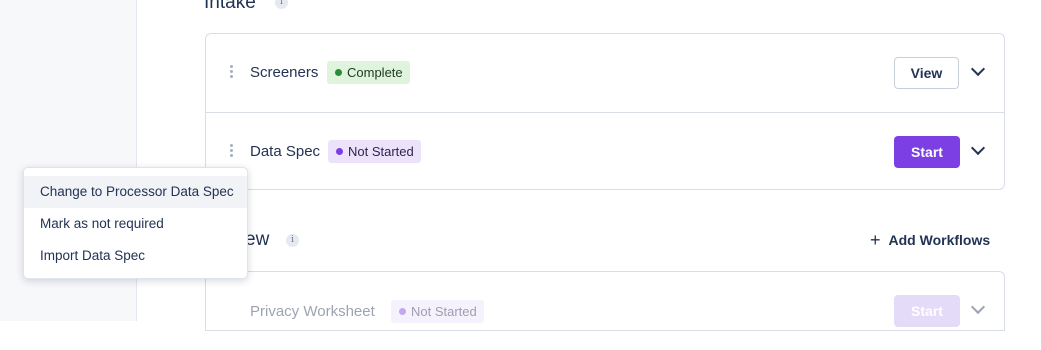  I want to click on add-workflows-label: Add Workflows, so click(939, 240).